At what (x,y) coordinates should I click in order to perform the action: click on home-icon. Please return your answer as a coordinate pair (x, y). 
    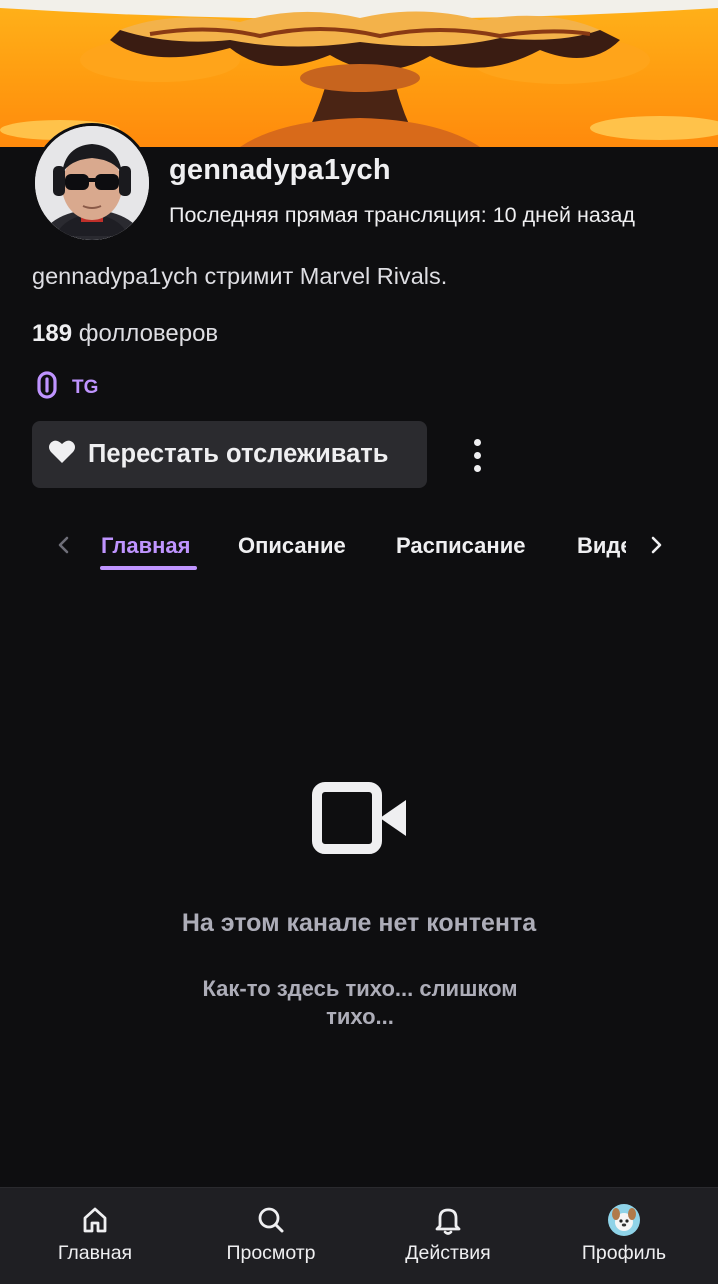
    Looking at the image, I should click on (95, 1220).